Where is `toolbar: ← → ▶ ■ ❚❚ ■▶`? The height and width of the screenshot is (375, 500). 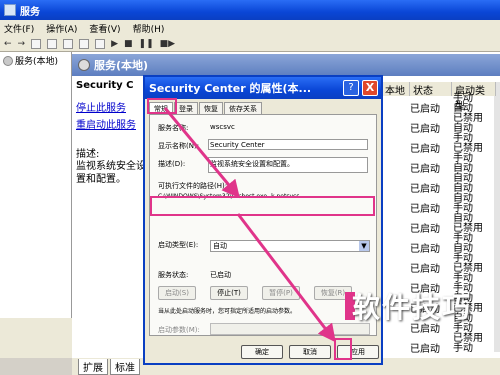 toolbar: ← → ▶ ■ ❚❚ ■▶ is located at coordinates (250, 44).